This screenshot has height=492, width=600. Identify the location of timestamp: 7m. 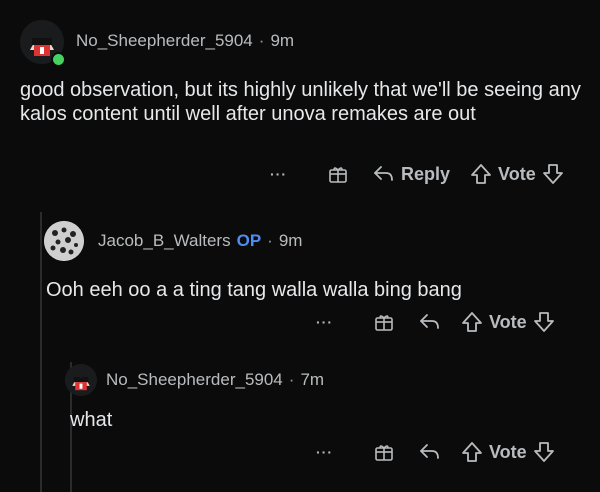
(312, 379).